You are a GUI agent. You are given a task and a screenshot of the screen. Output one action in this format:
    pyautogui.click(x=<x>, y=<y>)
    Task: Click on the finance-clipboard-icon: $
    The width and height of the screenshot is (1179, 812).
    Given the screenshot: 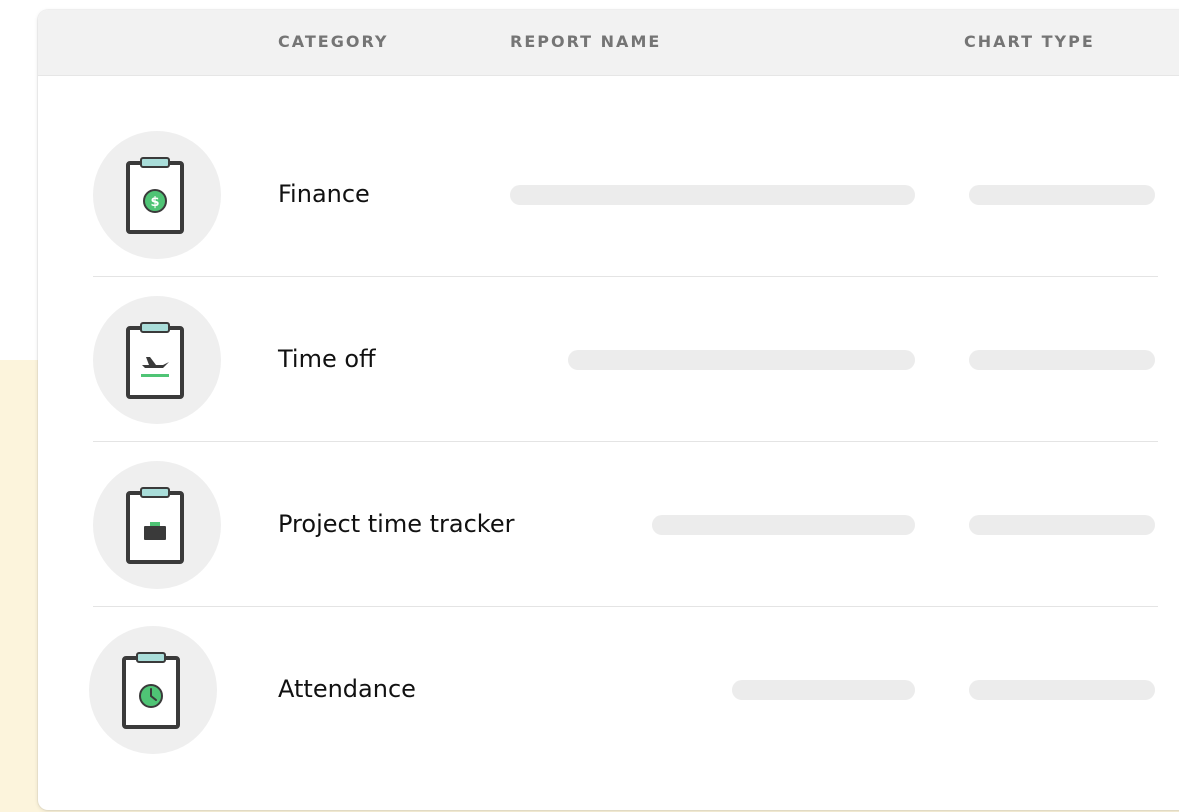 What is the action you would take?
    pyautogui.click(x=157, y=195)
    